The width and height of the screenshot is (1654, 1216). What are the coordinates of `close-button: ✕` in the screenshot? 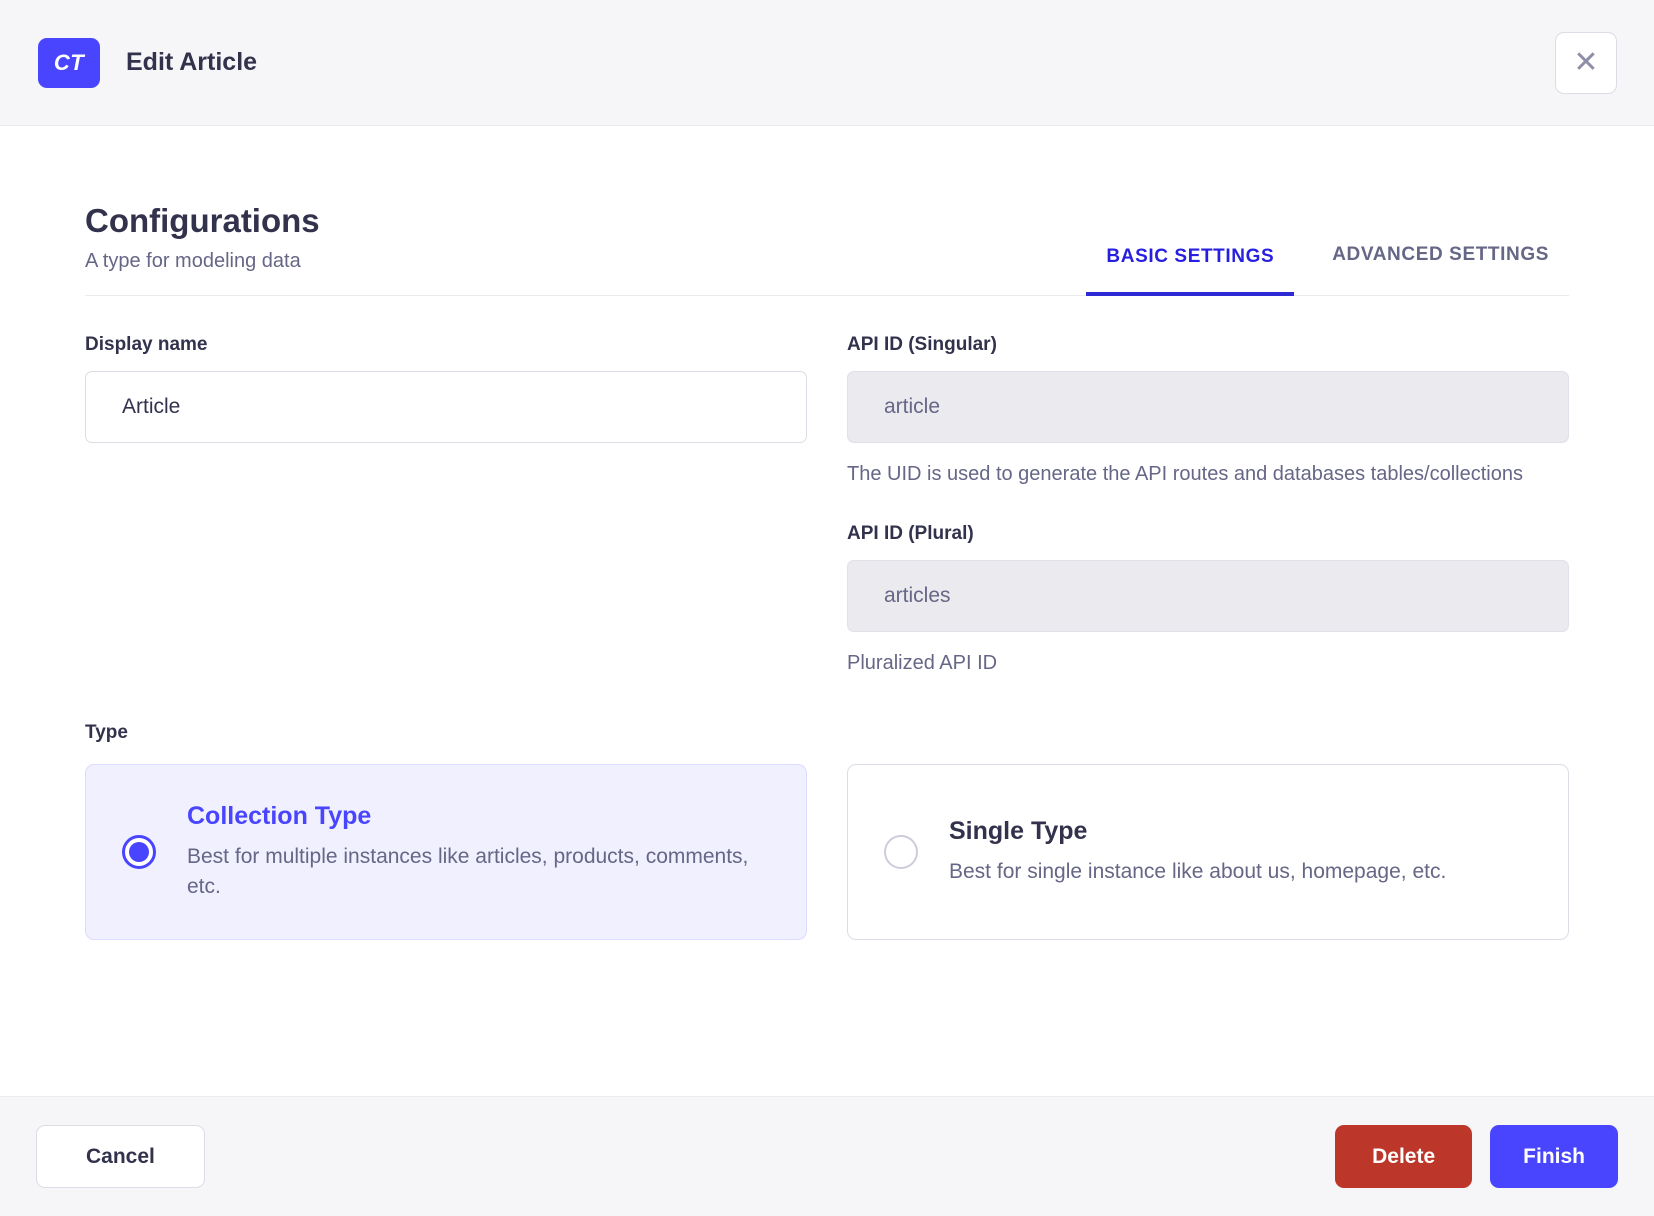 It's located at (1586, 62).